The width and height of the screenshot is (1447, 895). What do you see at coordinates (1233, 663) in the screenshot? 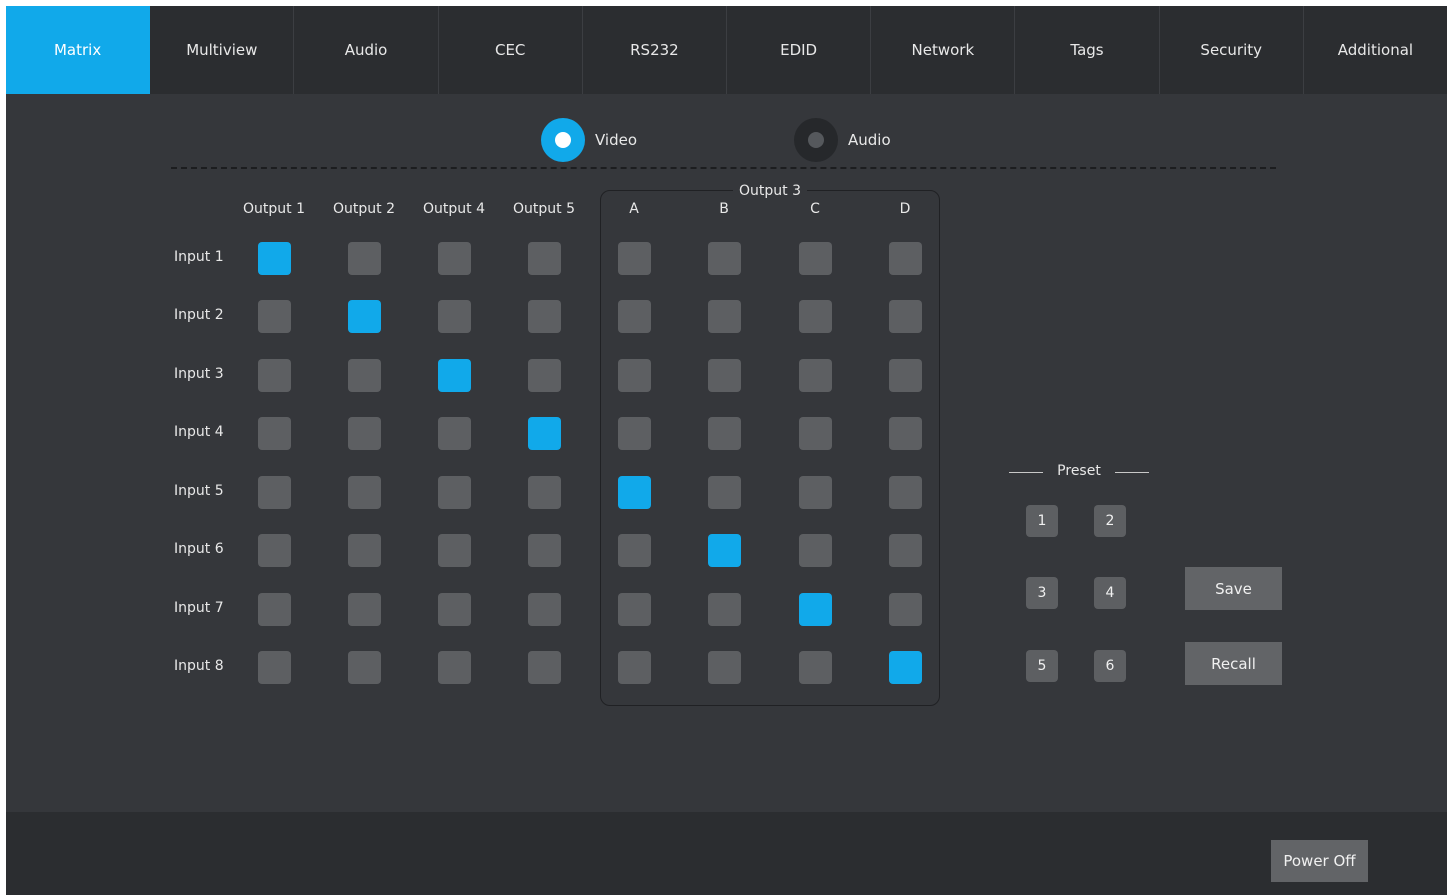
I see `recall-button: Recall` at bounding box center [1233, 663].